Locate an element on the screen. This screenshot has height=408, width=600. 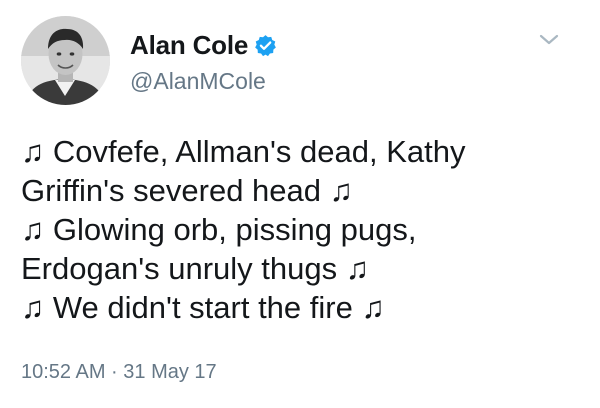
author-name-row: Alan Cole is located at coordinates (203, 45).